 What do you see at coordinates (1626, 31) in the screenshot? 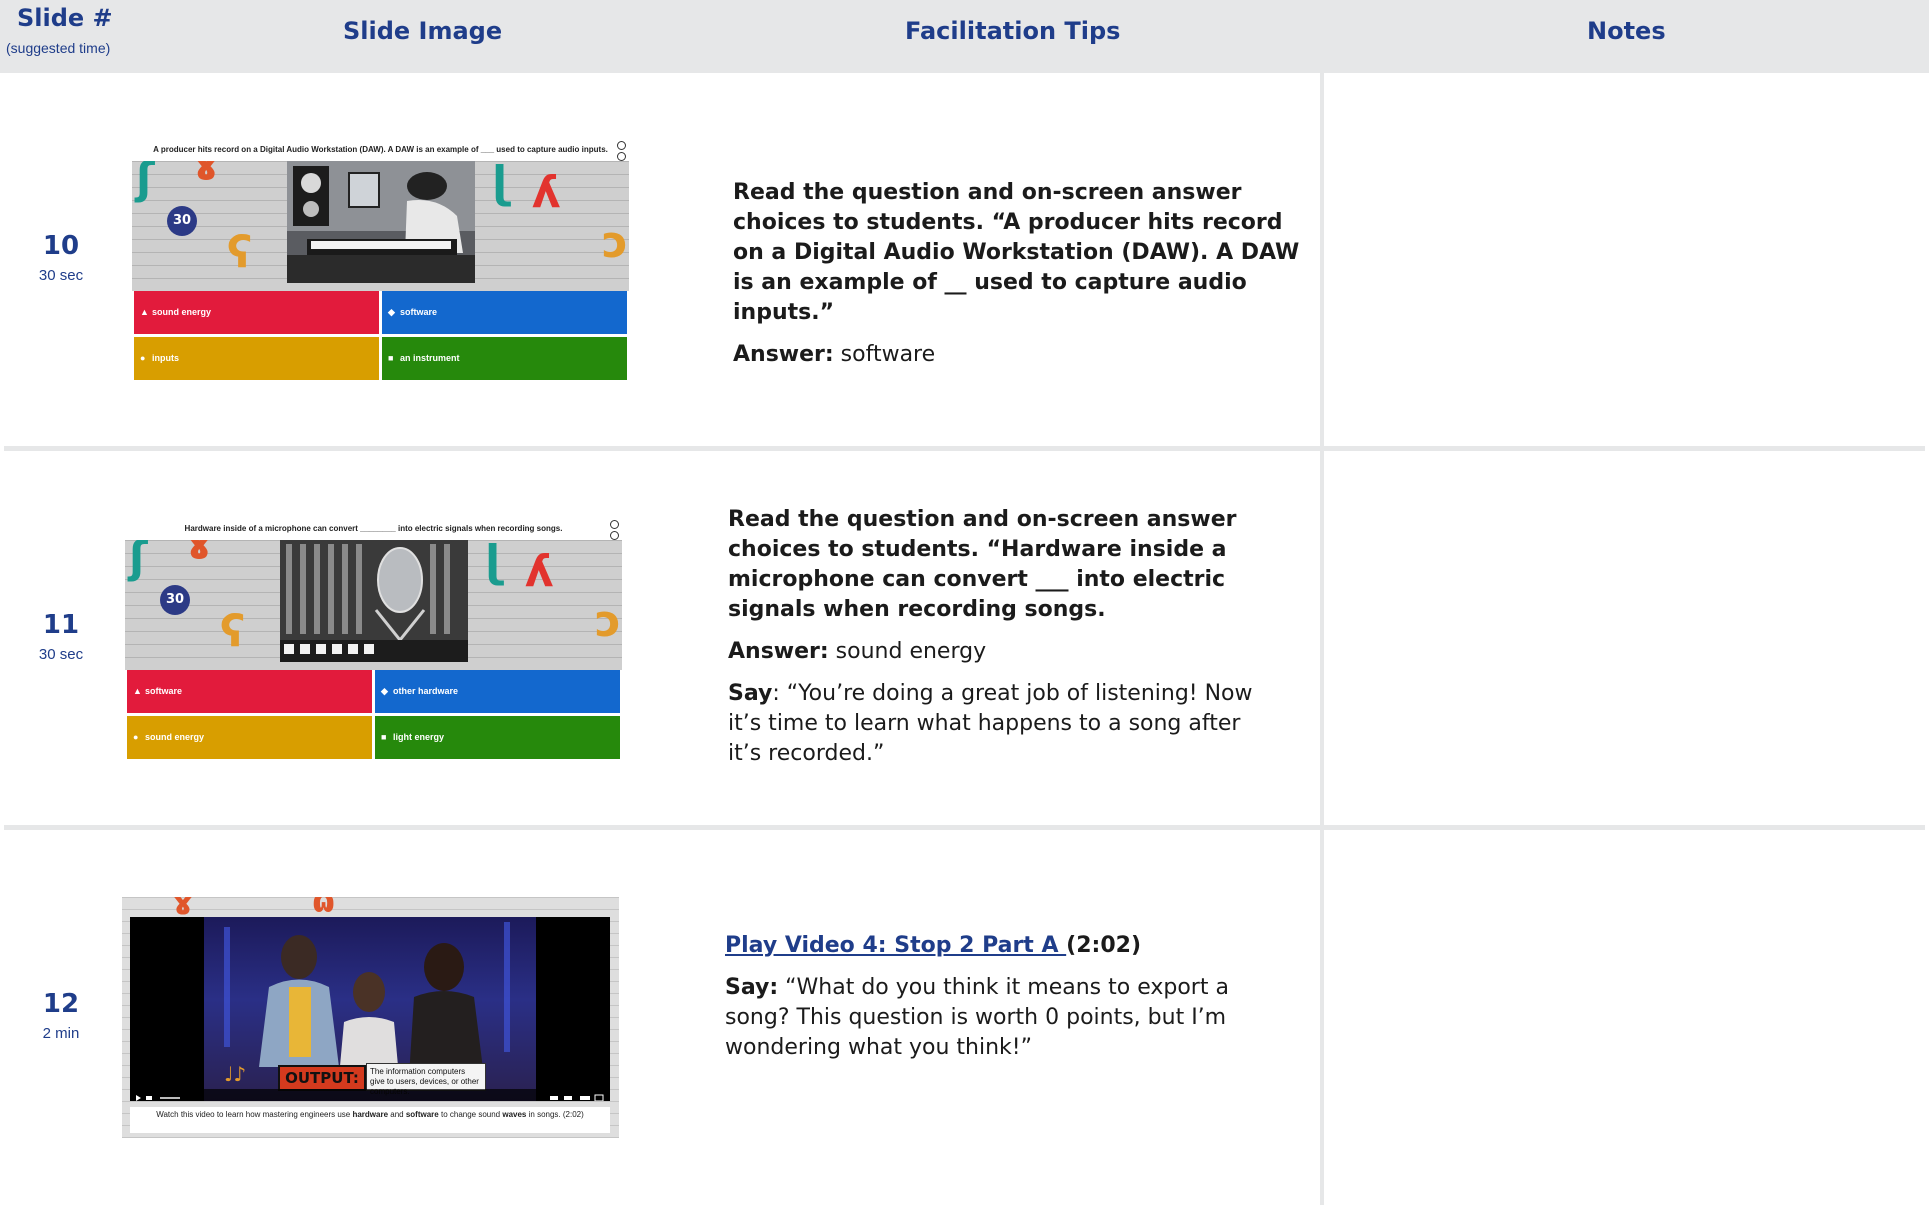
I see `header-notes: Notes` at bounding box center [1626, 31].